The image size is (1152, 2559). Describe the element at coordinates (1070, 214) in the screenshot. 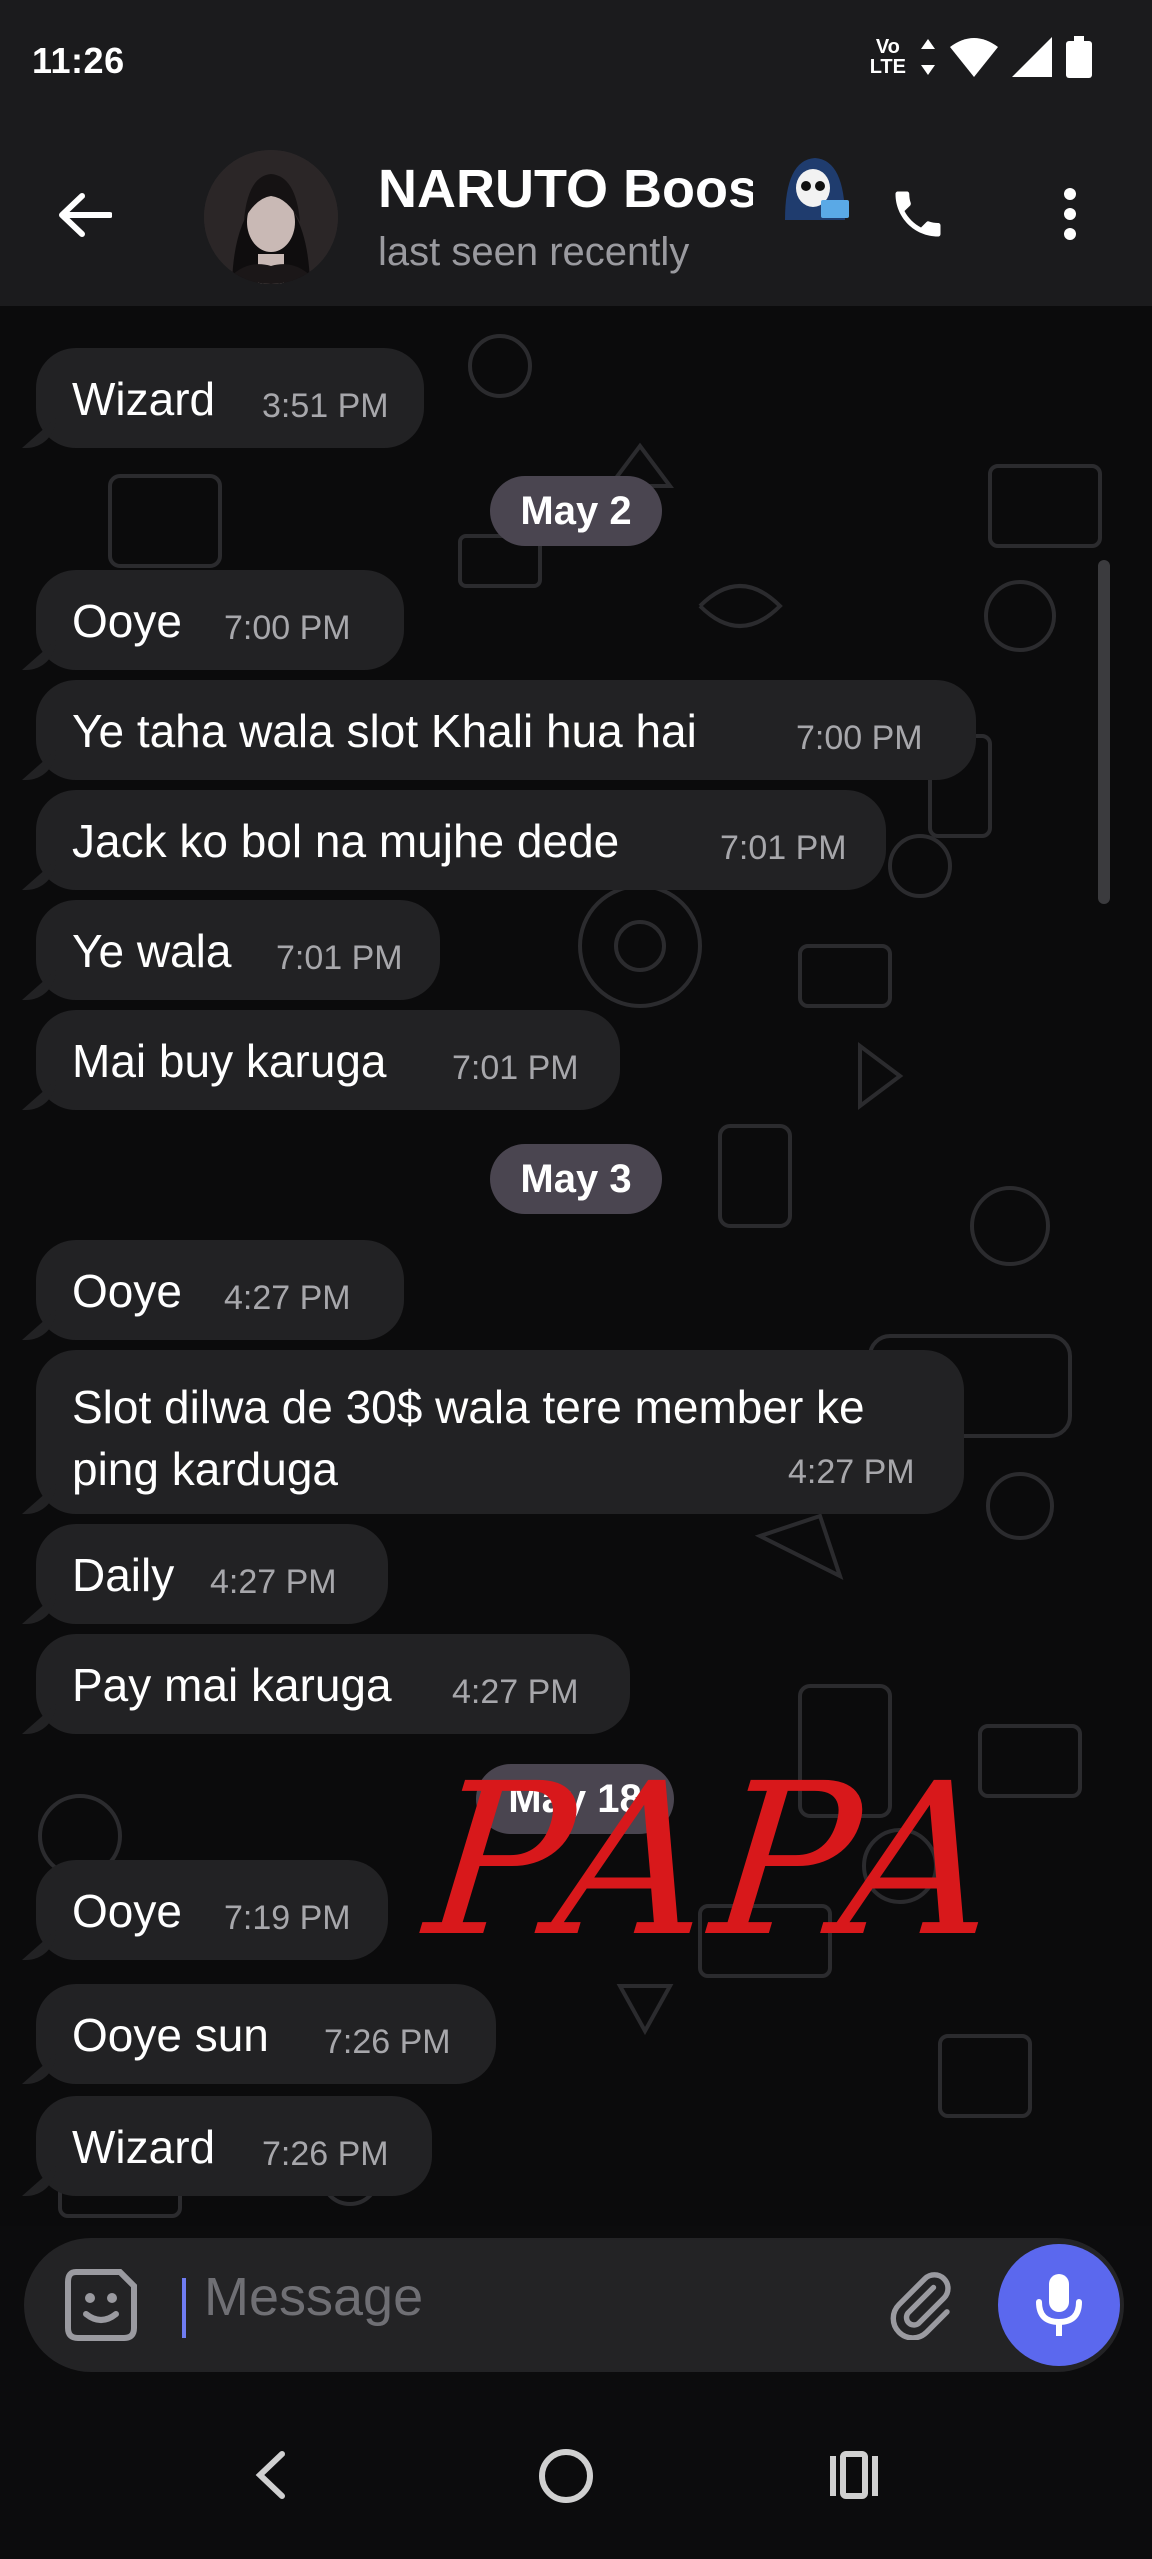

I see `more-vert-icon` at that location.